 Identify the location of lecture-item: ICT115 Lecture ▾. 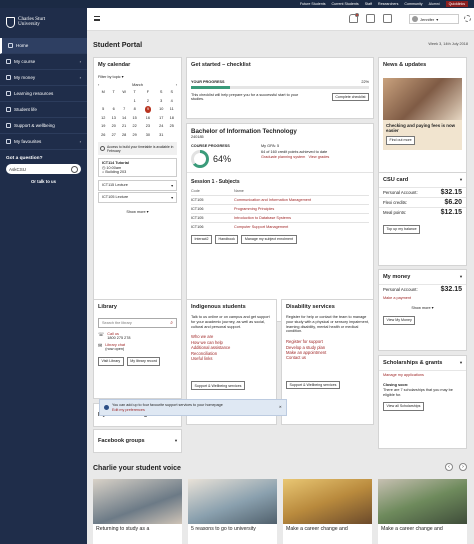
(137, 185).